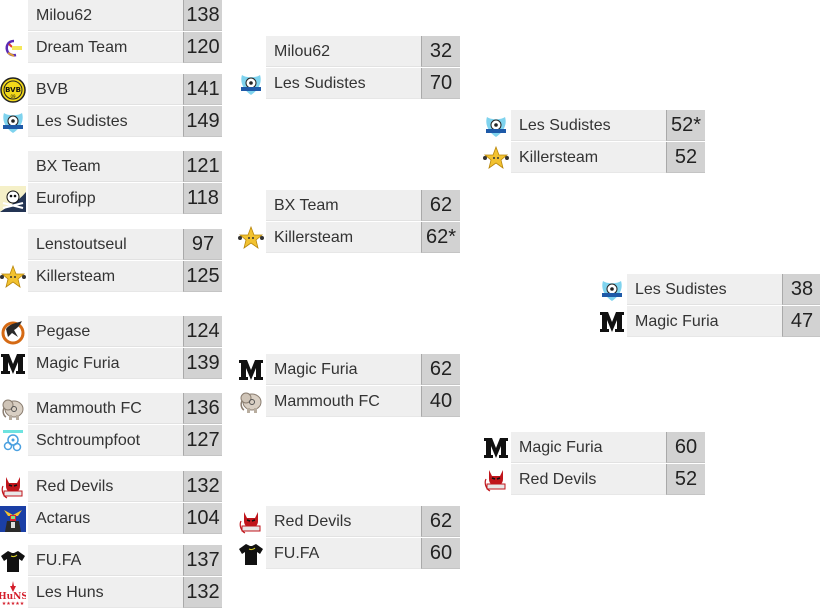  Describe the element at coordinates (202, 560) in the screenshot. I see `team-score: 137` at that location.